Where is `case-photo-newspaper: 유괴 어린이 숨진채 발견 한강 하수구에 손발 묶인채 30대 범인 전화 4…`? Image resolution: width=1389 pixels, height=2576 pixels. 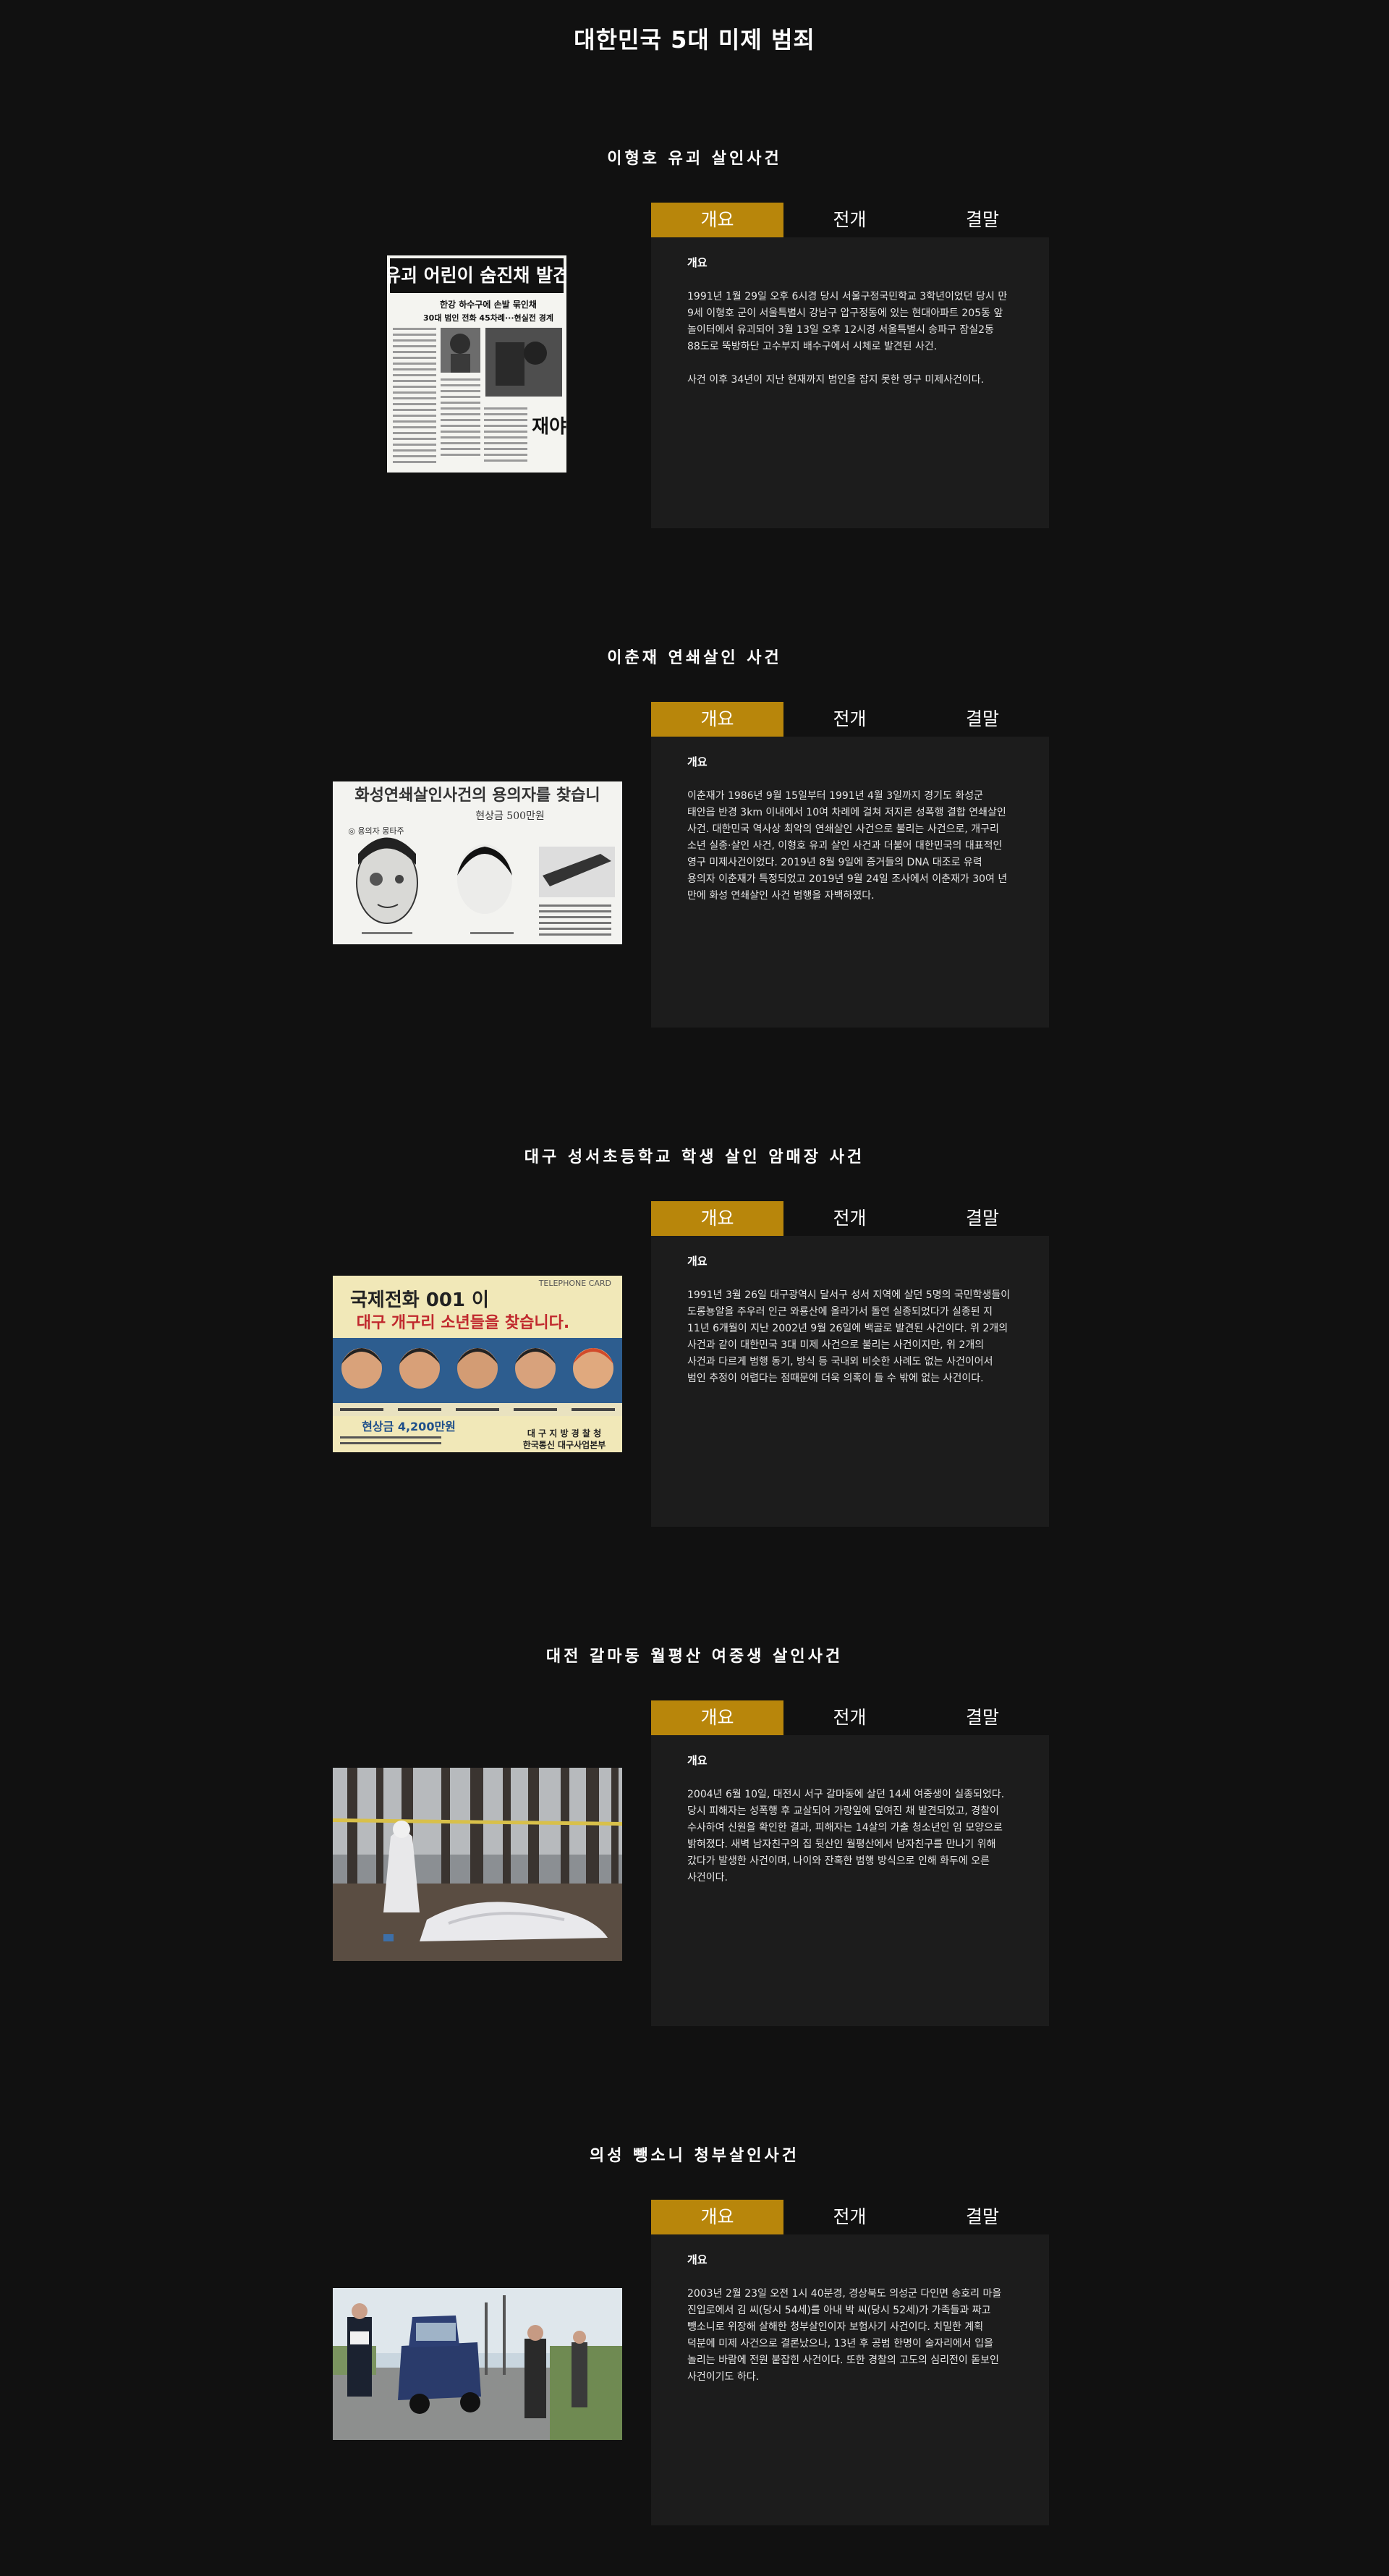
case-photo-newspaper: 유괴 어린이 숨진채 발견 한강 하수구에 손발 묶인채 30대 범인 전화 4… is located at coordinates (476, 364).